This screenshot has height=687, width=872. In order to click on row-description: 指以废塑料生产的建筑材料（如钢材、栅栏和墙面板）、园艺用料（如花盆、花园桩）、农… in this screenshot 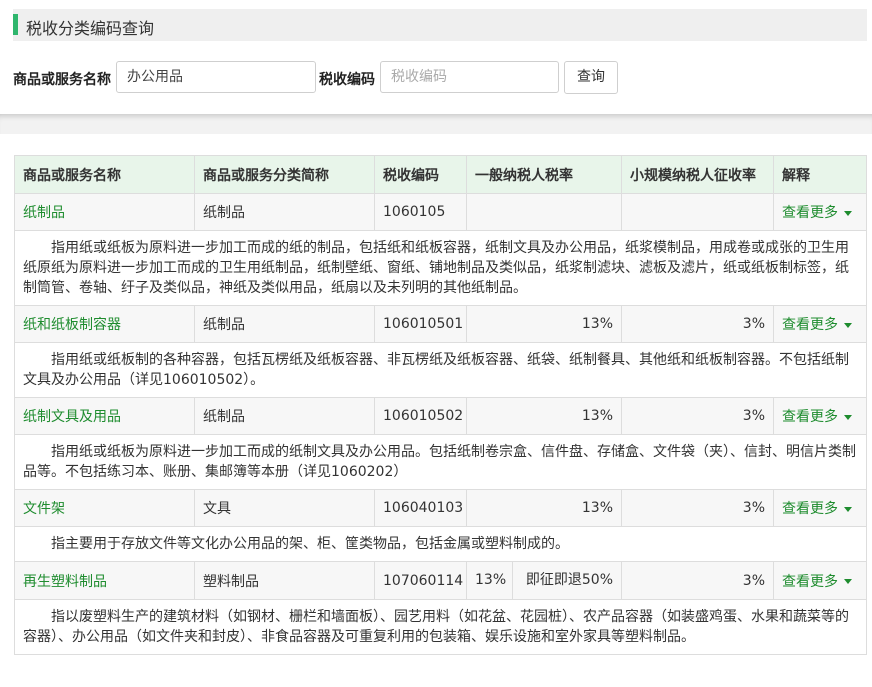, I will do `click(440, 627)`.